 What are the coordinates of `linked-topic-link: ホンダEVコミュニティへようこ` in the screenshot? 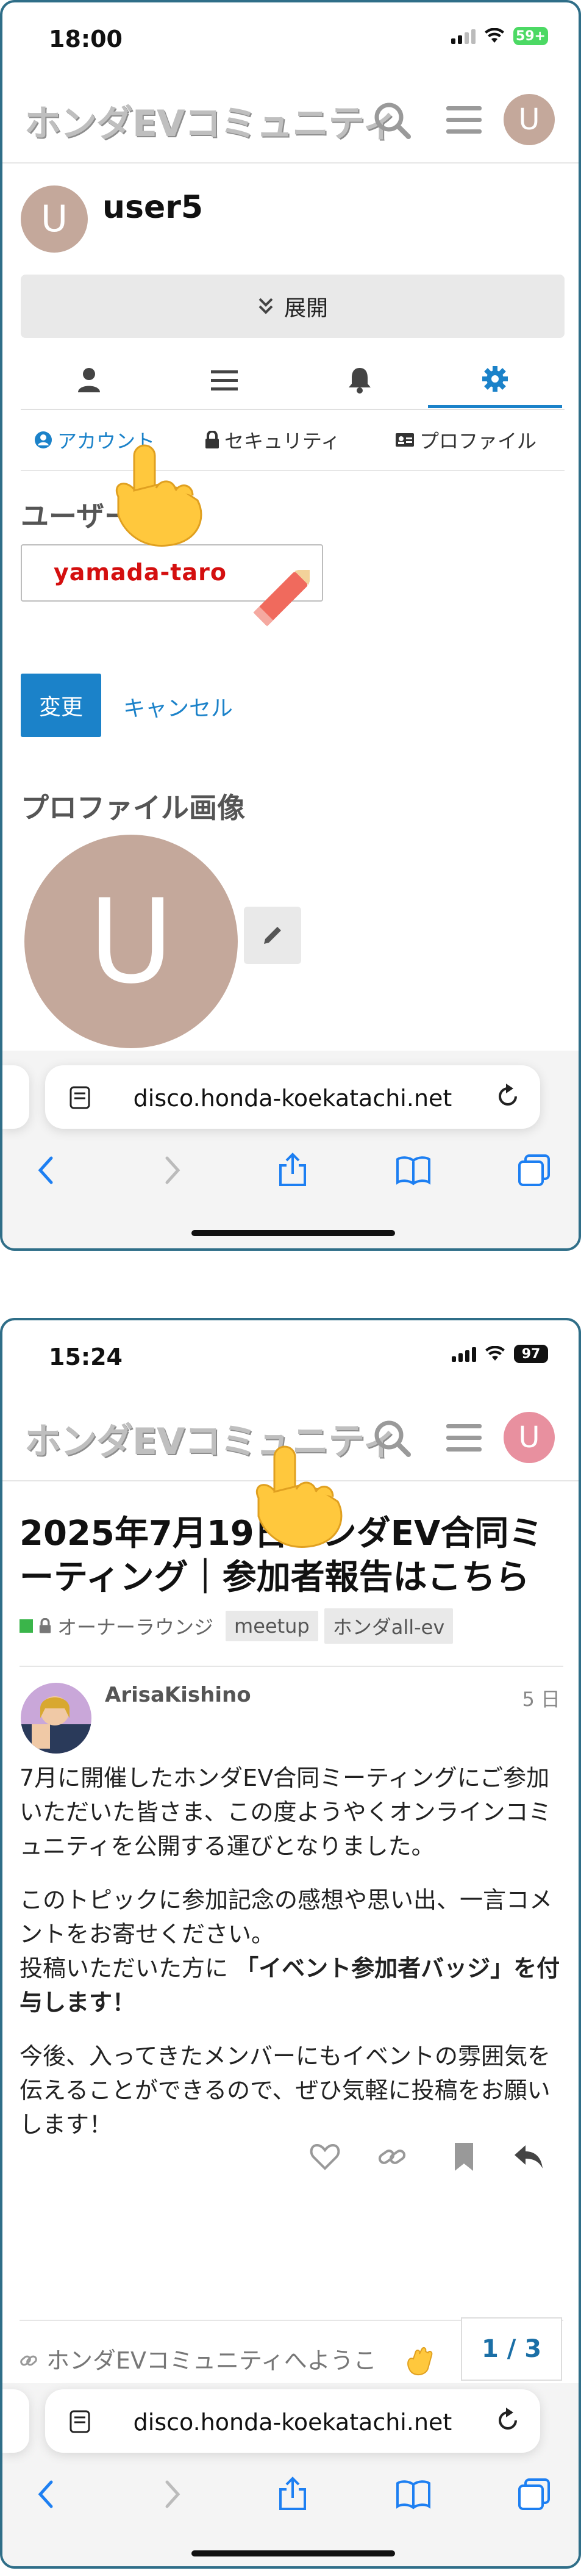 It's located at (211, 2358).